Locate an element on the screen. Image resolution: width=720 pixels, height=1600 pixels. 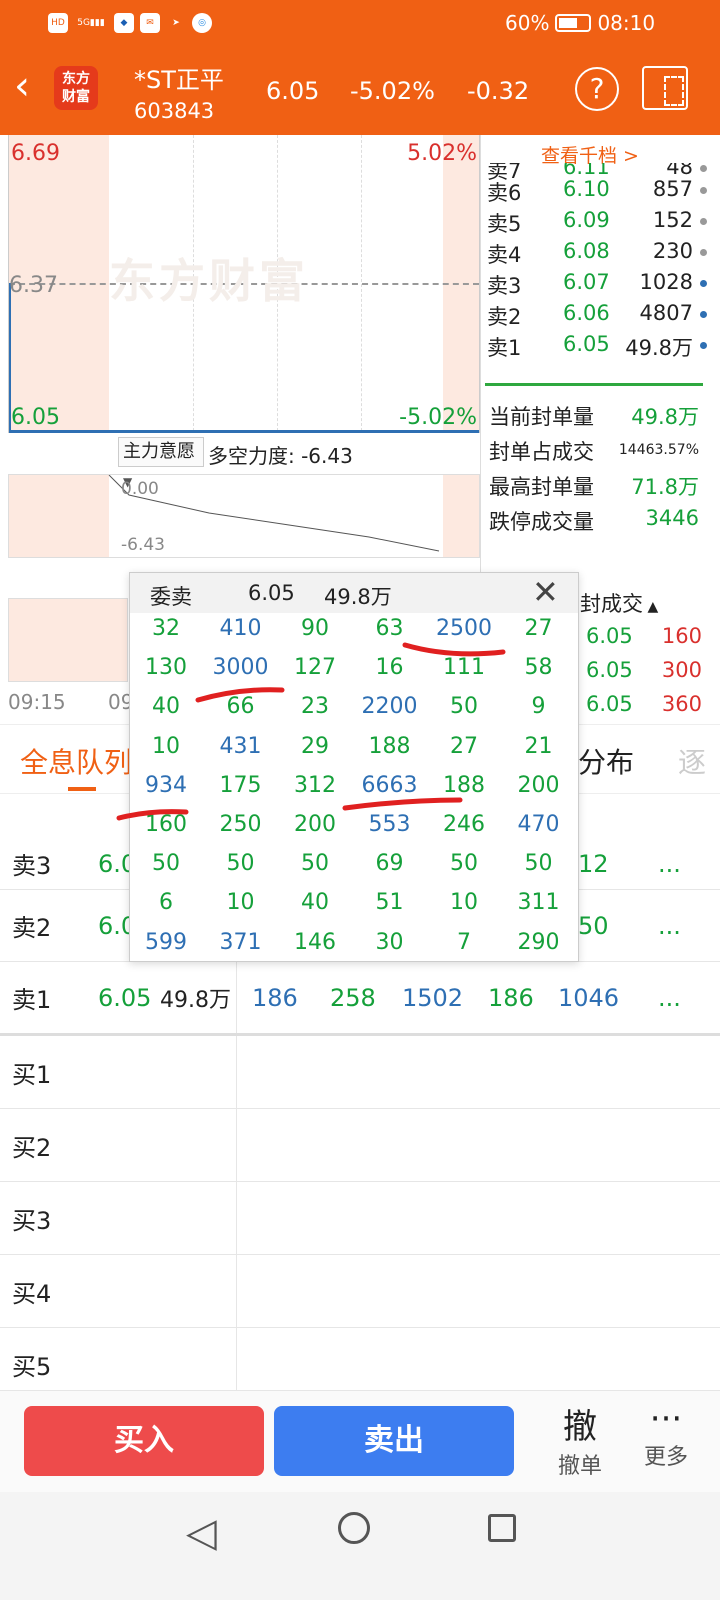
queue-order-cell: 9 is located at coordinates (538, 707).